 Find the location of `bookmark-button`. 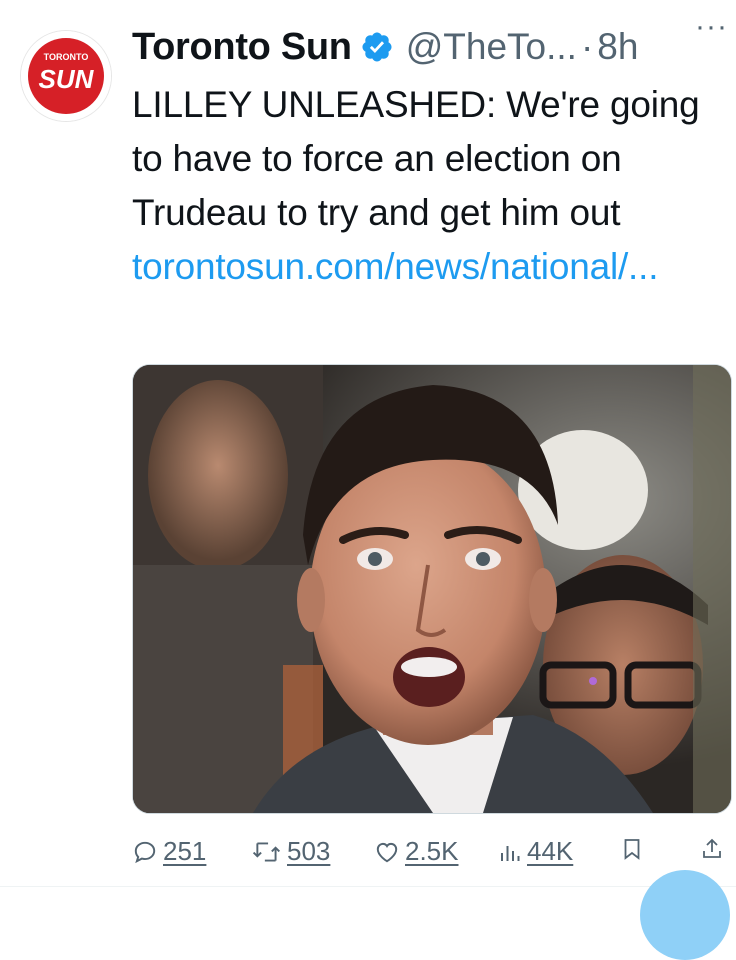

bookmark-button is located at coordinates (632, 849).